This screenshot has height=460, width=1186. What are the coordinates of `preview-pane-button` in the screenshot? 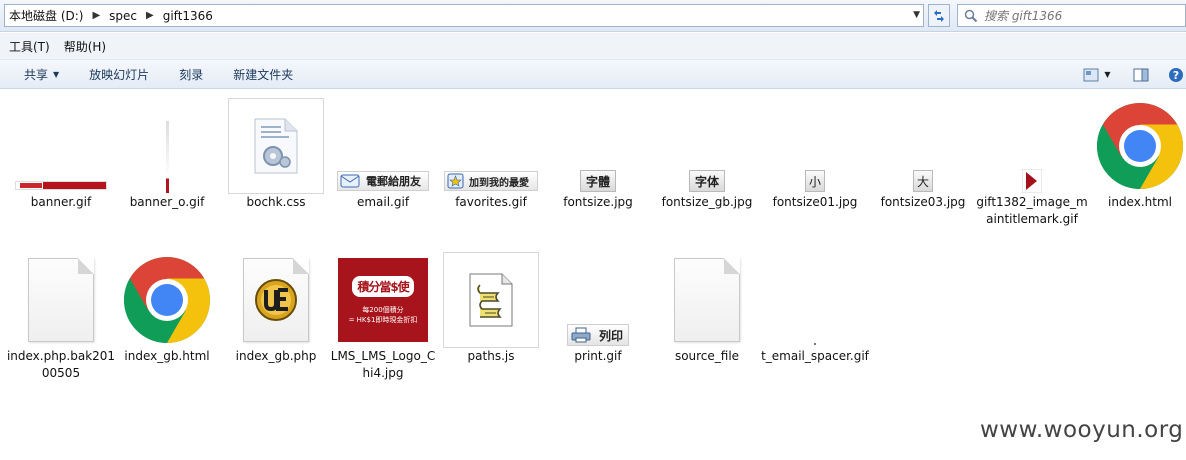 It's located at (1141, 74).